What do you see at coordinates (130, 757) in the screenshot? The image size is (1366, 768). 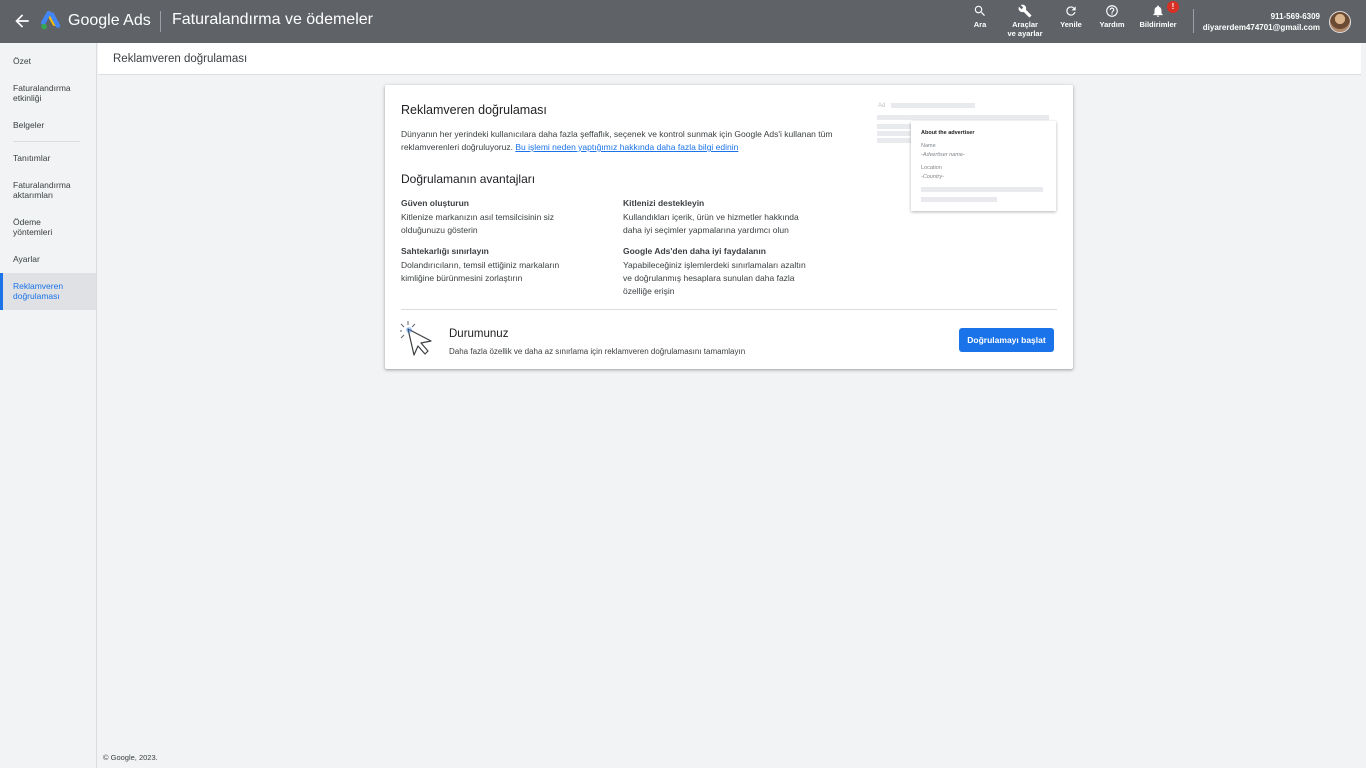 I see `footer-copyright: © Google, 2023.` at bounding box center [130, 757].